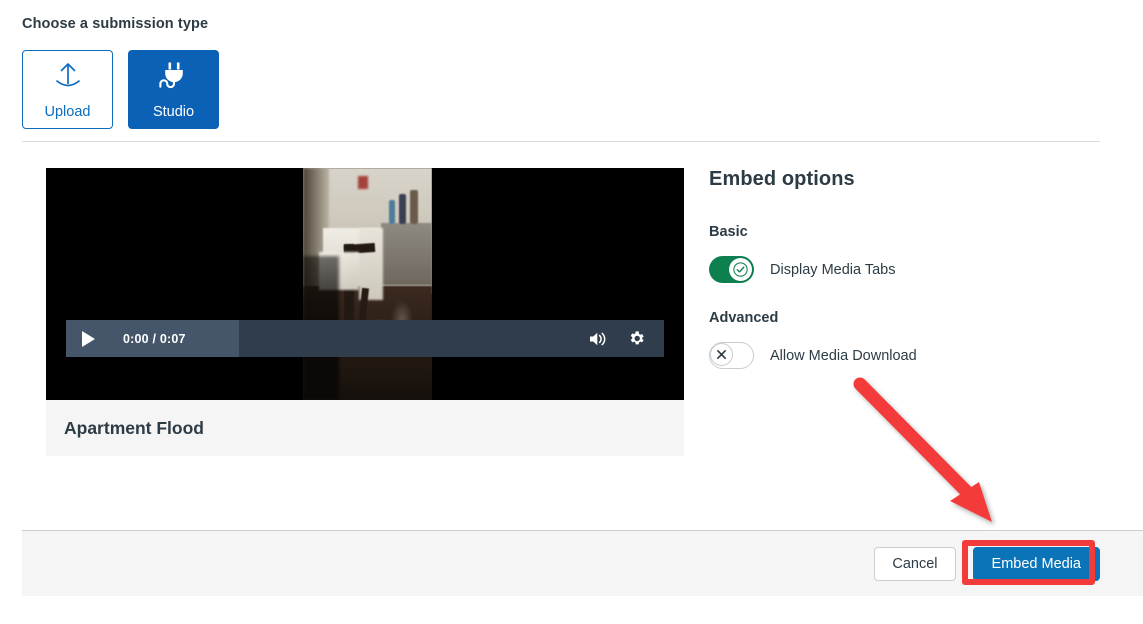 This screenshot has width=1143, height=624. I want to click on play-icon, so click(86, 338).